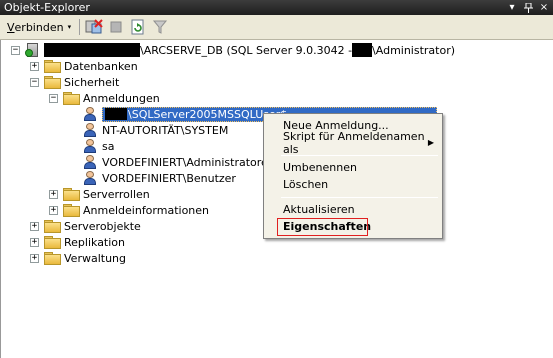 The image size is (553, 358). I want to click on tree-node-label: Serverrollen, so click(116, 194).